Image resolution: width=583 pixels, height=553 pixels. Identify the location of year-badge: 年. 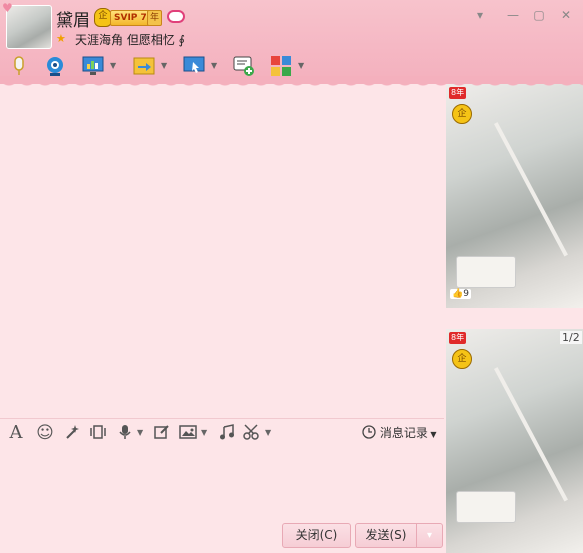
(155, 18).